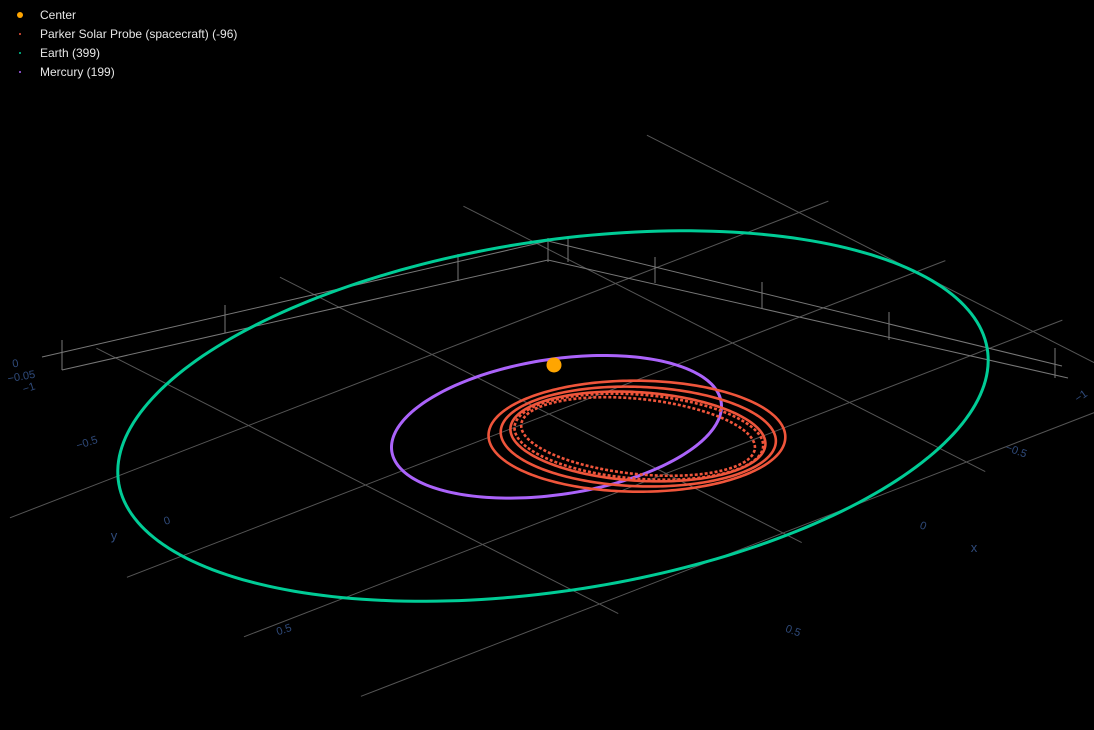  What do you see at coordinates (974, 547) in the screenshot?
I see `x-axis-title: x` at bounding box center [974, 547].